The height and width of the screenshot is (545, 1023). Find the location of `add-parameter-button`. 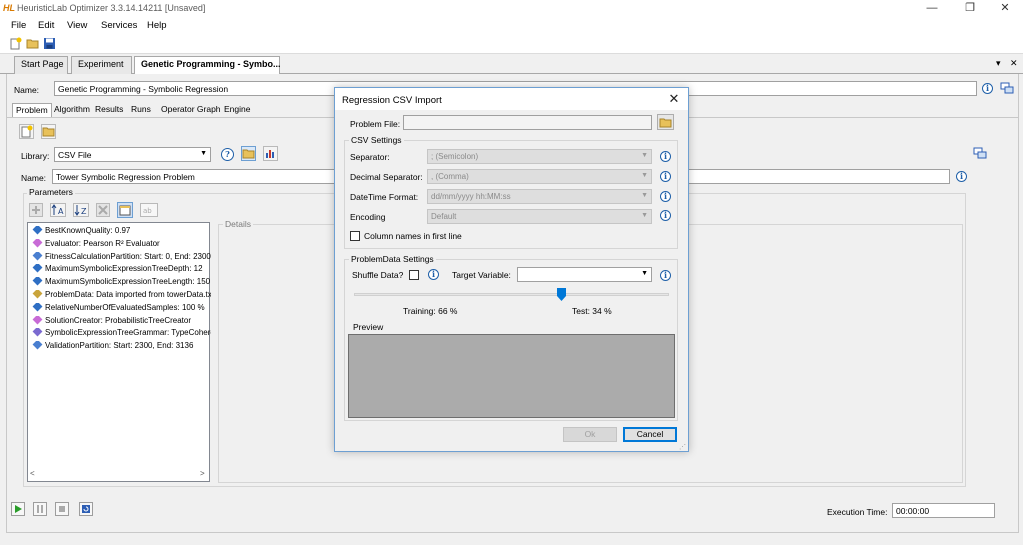

add-parameter-button is located at coordinates (36, 210).